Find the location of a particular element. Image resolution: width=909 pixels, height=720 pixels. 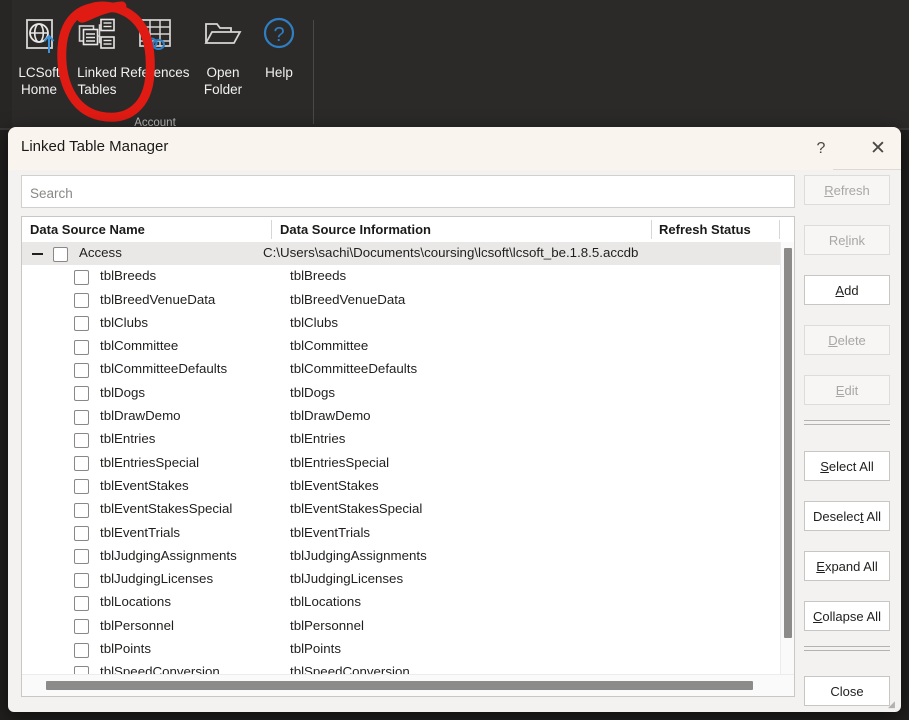

data-source-name: tblBreeds is located at coordinates (128, 276).